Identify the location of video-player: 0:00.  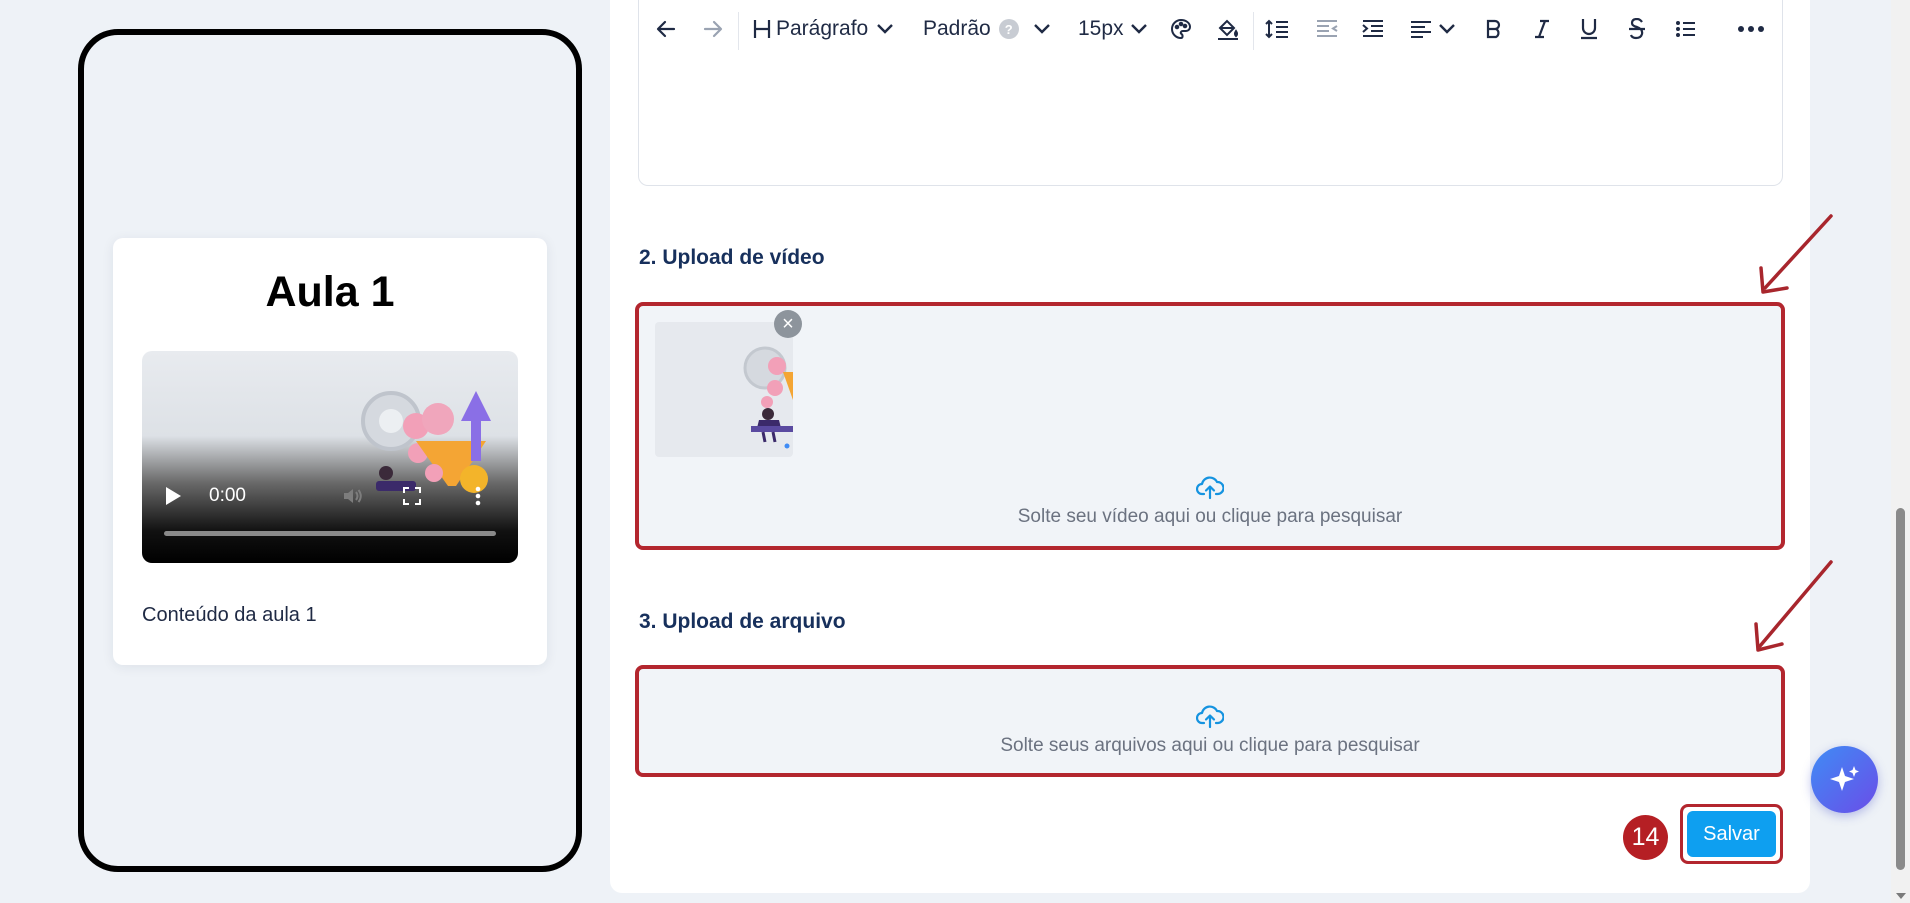
(330, 457).